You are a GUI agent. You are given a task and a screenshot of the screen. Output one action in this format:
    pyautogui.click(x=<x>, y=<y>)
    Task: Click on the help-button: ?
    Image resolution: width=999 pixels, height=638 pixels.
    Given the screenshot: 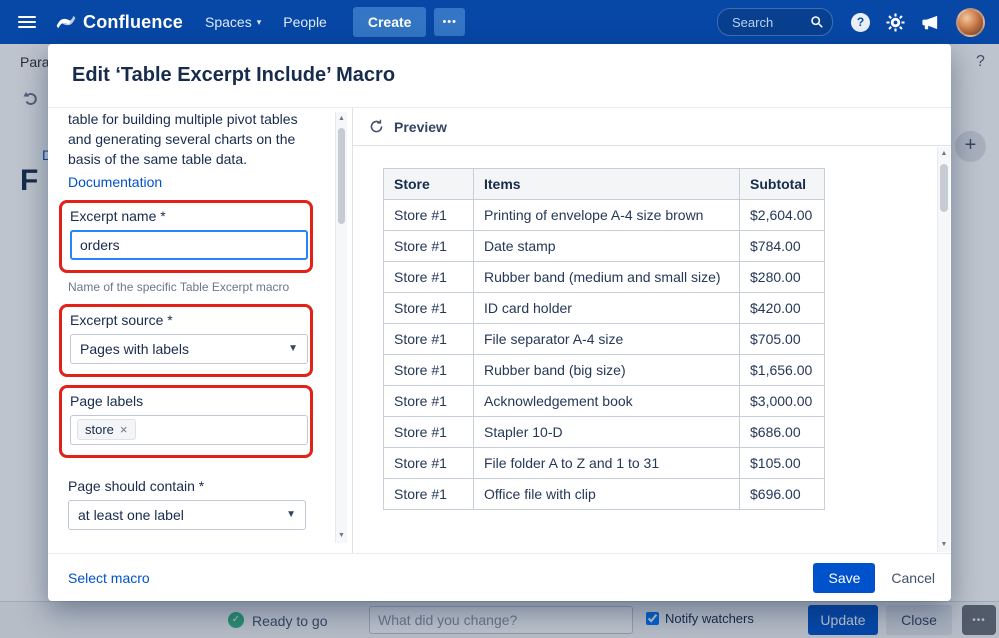 What is the action you would take?
    pyautogui.click(x=860, y=22)
    